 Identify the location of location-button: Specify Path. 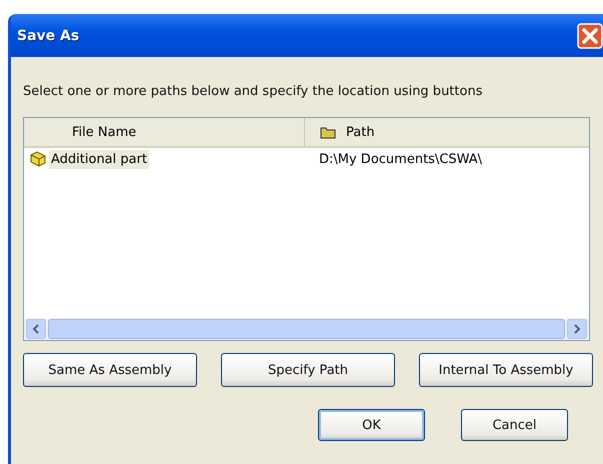
(308, 370).